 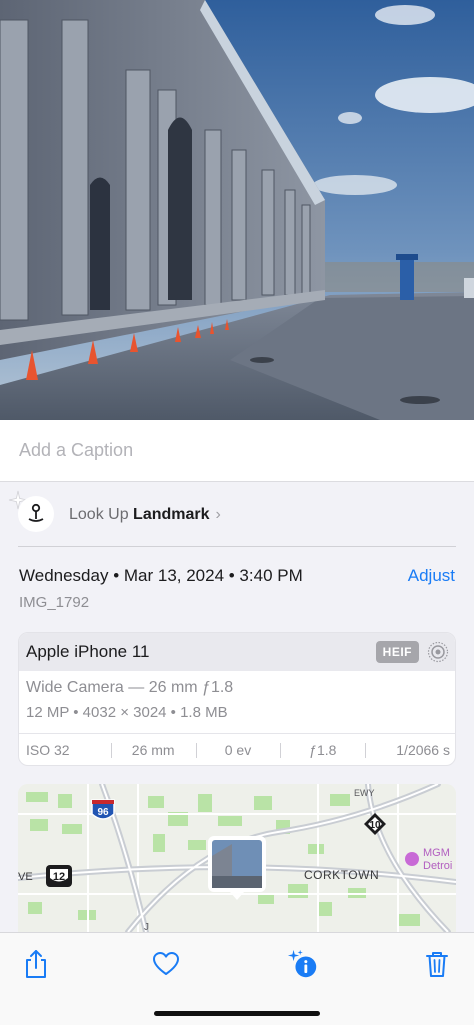 I want to click on map-canvas: 96 12 10 CORKTOWN EWY VE J MGM Detroi, so click(x=237, y=858).